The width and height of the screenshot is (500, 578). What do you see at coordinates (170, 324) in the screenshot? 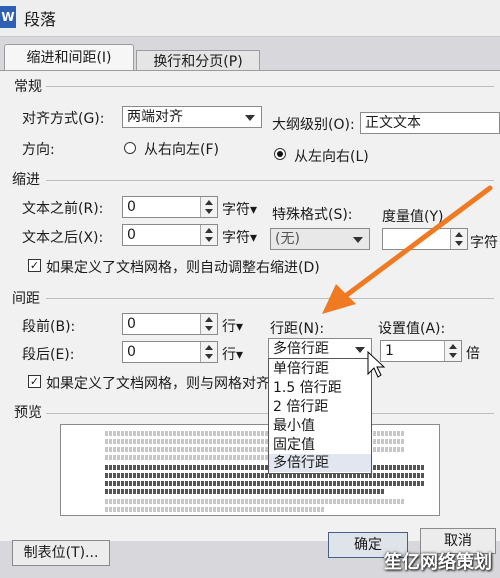
I see `spacing-before-input: 0` at bounding box center [170, 324].